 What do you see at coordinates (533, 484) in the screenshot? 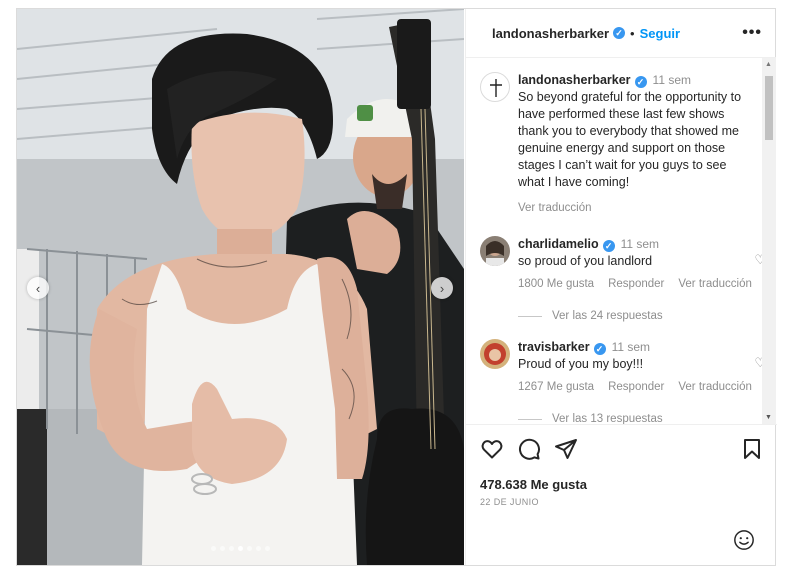
I see `like-count: 478.638 Me gusta` at bounding box center [533, 484].